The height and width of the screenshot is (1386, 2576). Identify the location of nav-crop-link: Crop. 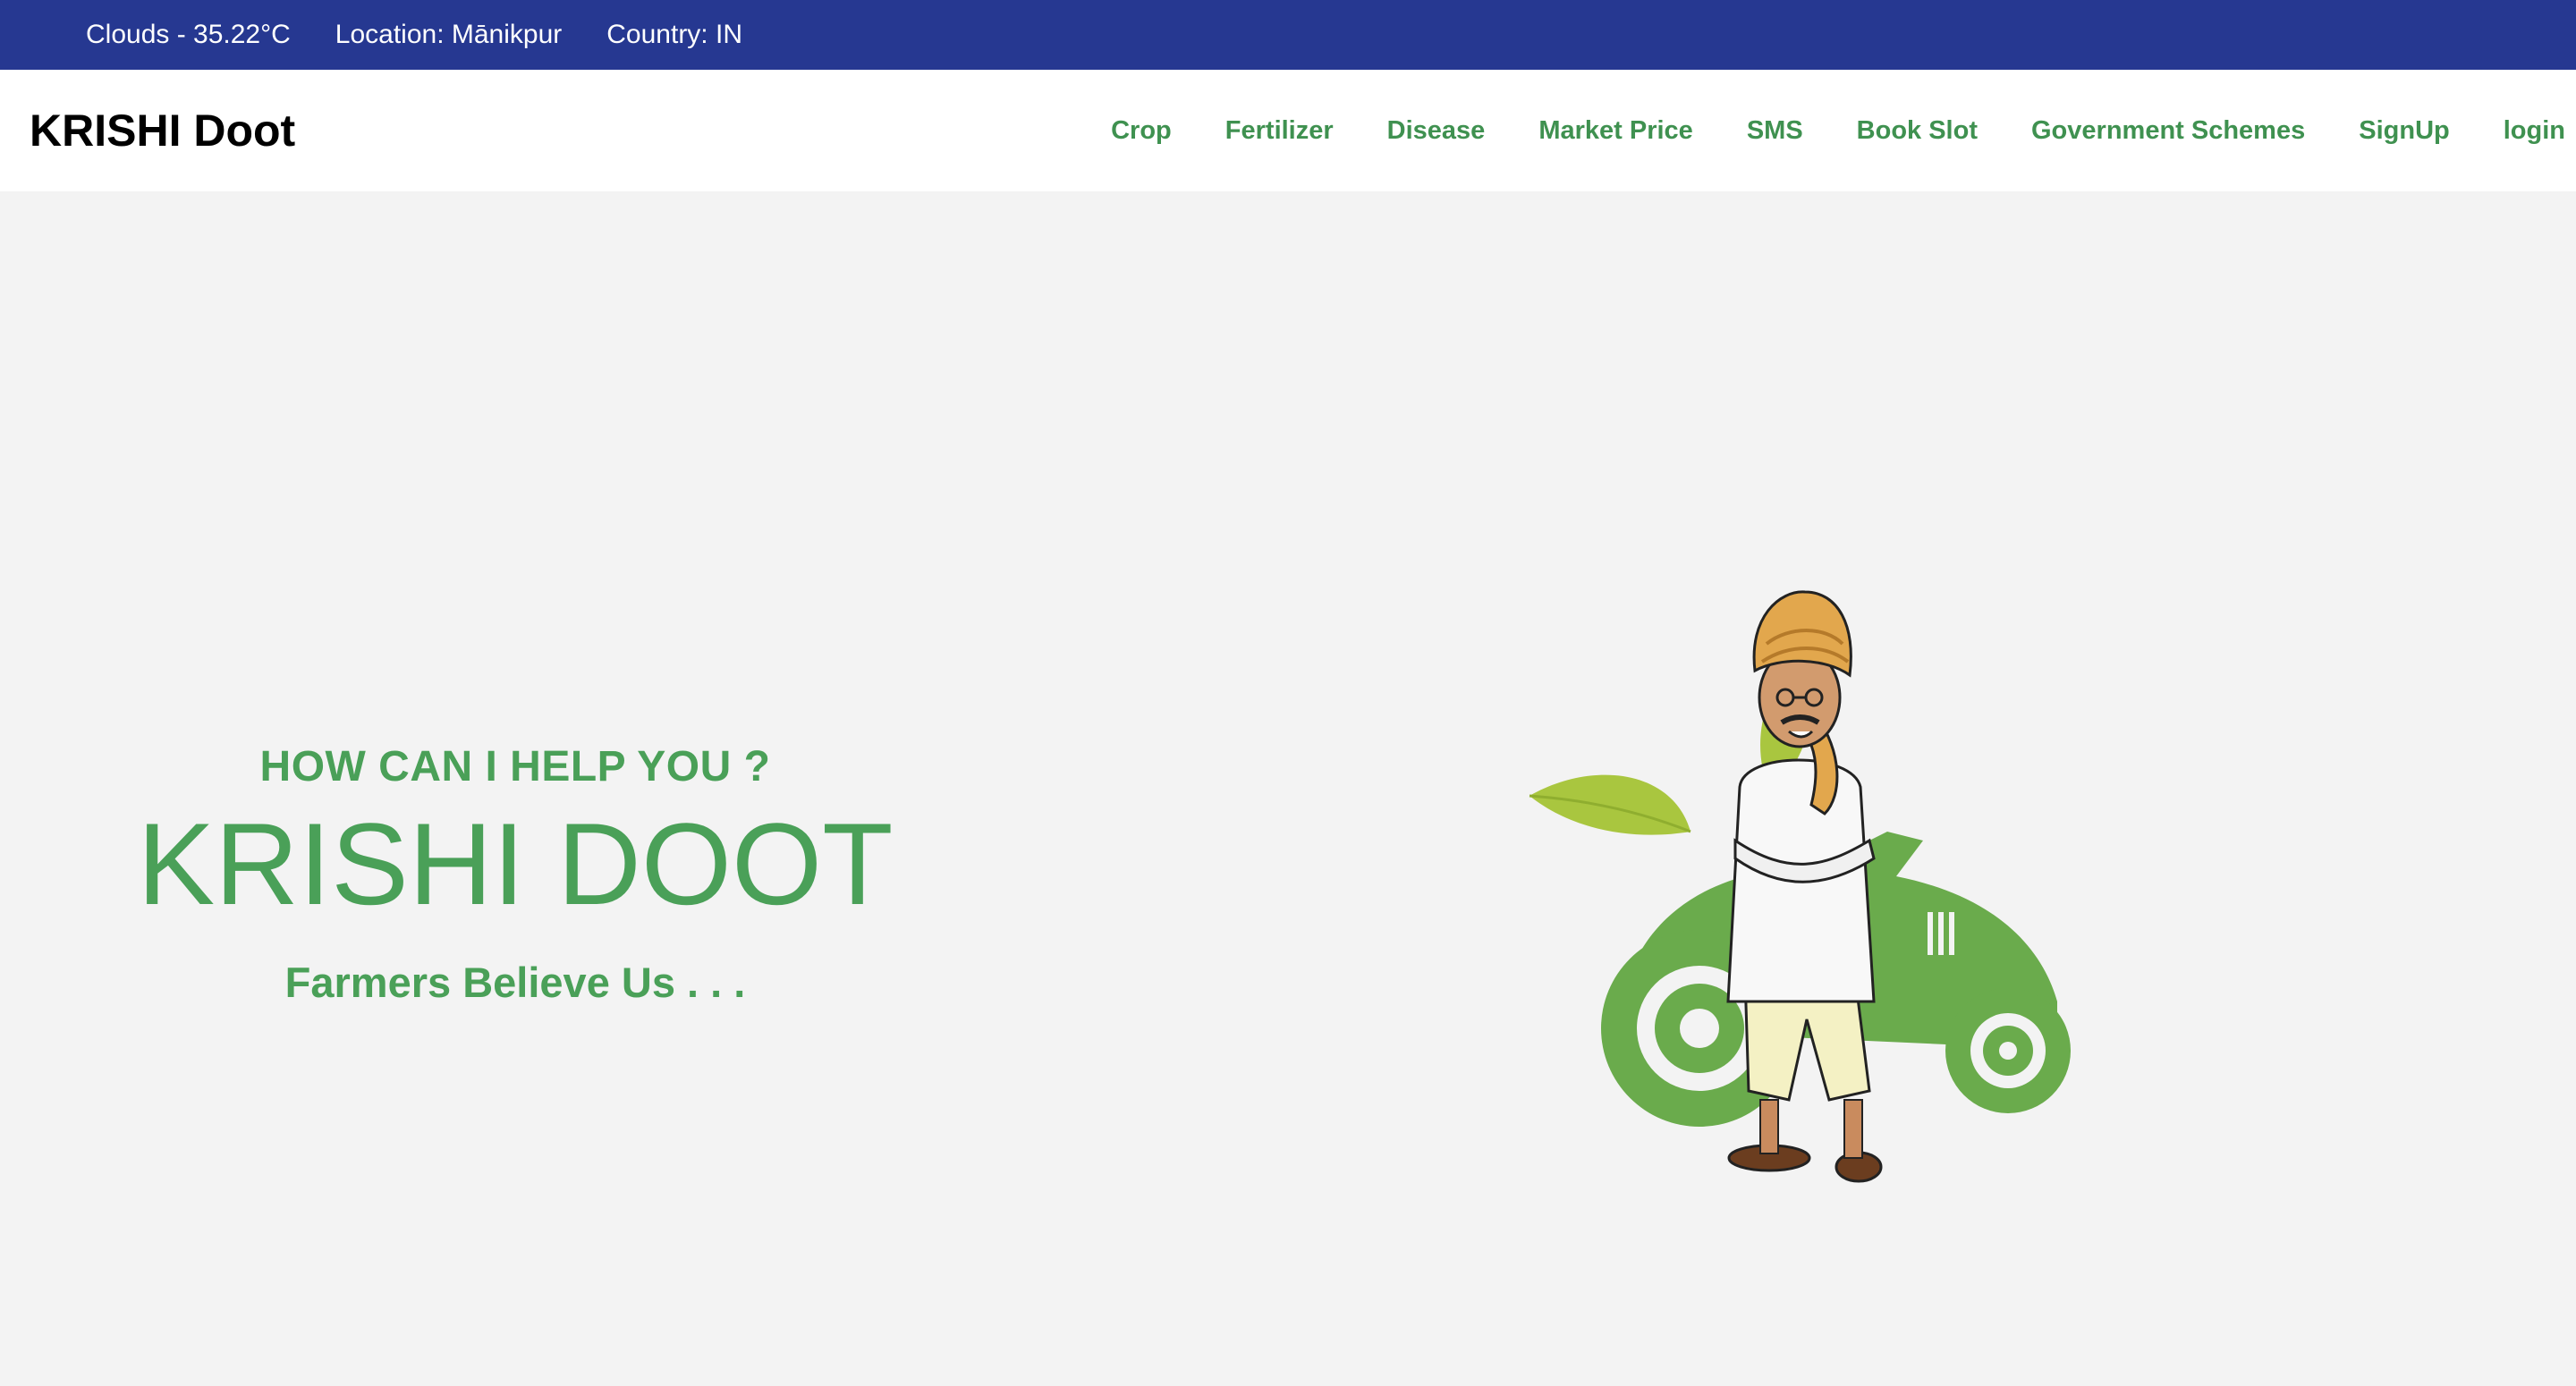
(1141, 131).